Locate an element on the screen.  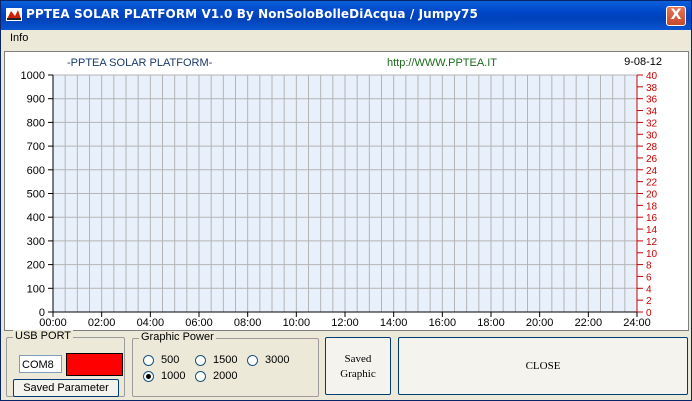
connection-status-indicator is located at coordinates (94, 364).